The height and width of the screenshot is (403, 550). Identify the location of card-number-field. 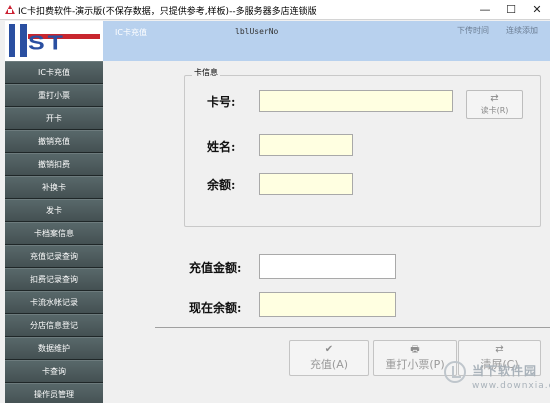
(356, 101).